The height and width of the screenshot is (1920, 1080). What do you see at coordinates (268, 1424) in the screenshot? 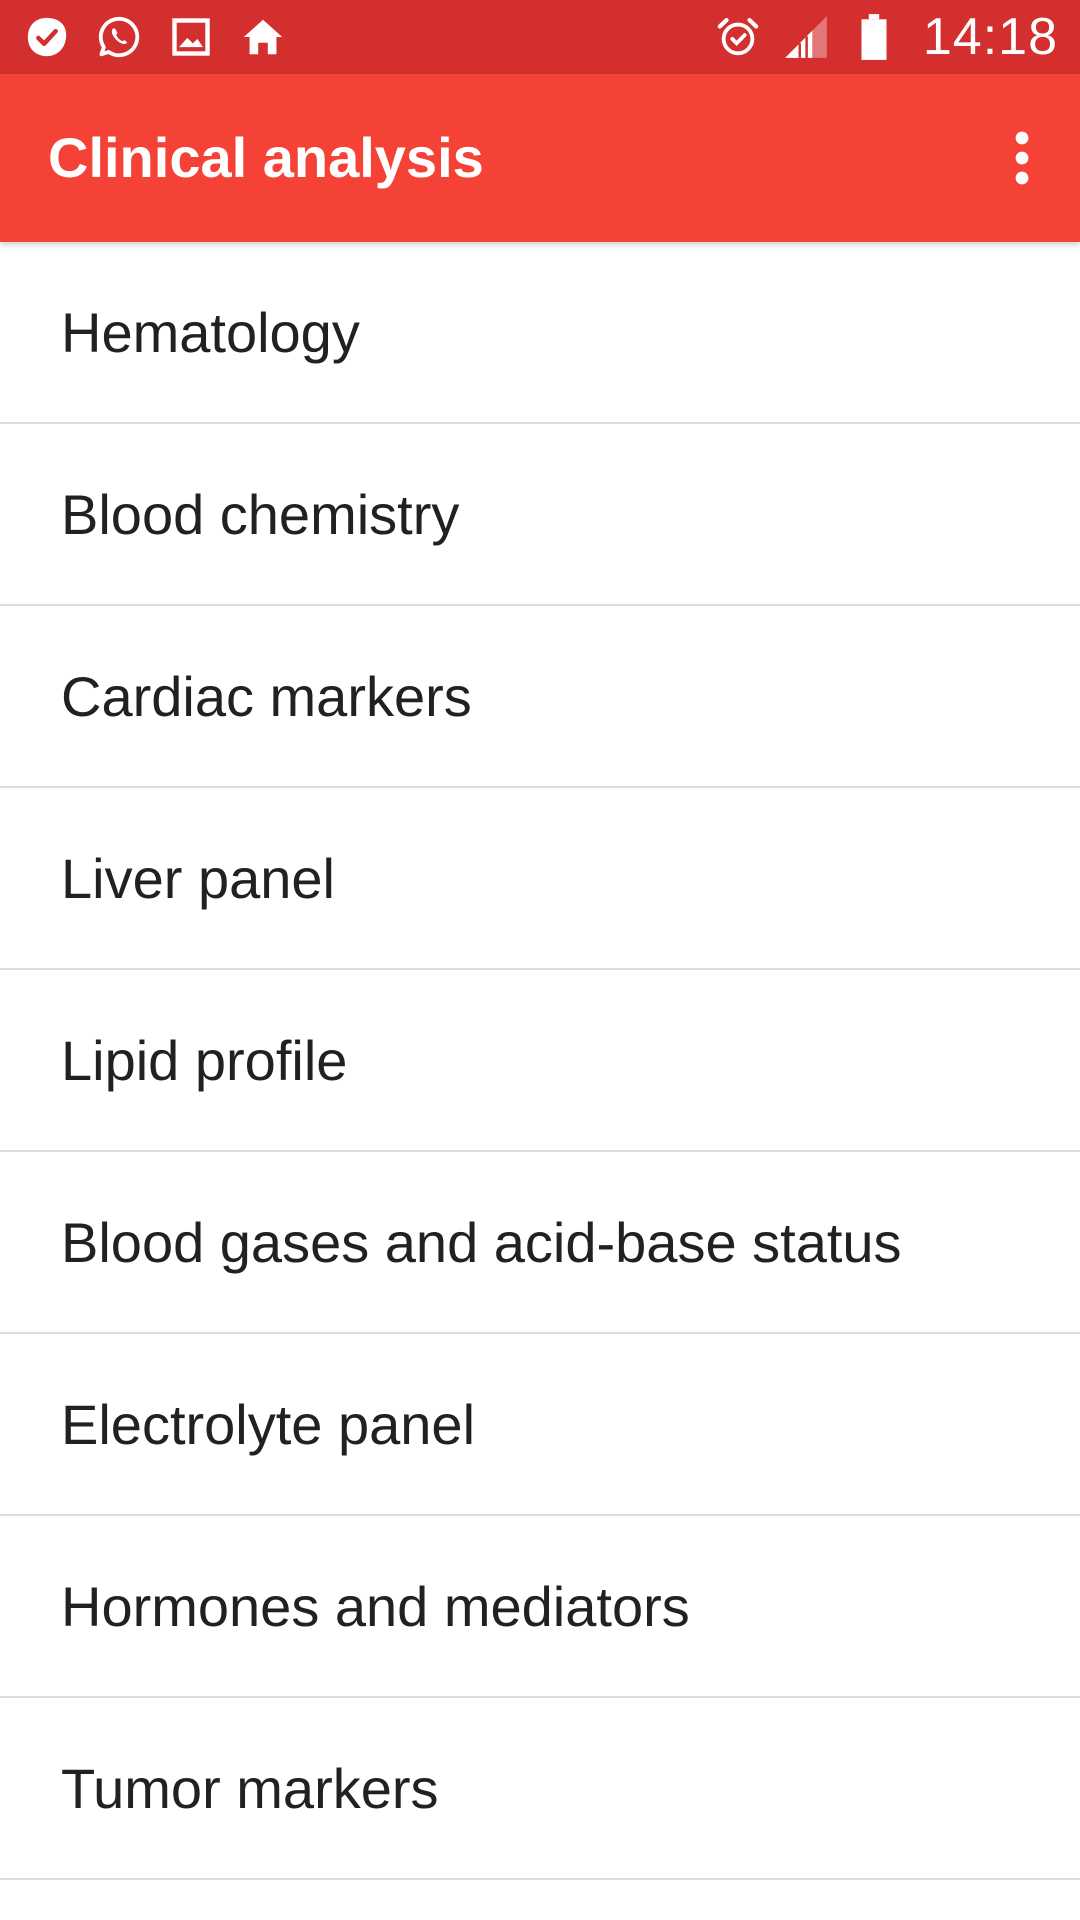
I see `list-item-label: Electrolyte panel` at bounding box center [268, 1424].